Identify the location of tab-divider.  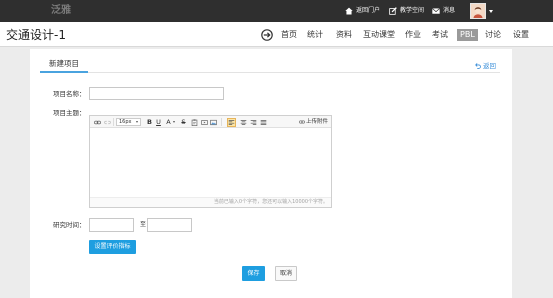
(270, 72).